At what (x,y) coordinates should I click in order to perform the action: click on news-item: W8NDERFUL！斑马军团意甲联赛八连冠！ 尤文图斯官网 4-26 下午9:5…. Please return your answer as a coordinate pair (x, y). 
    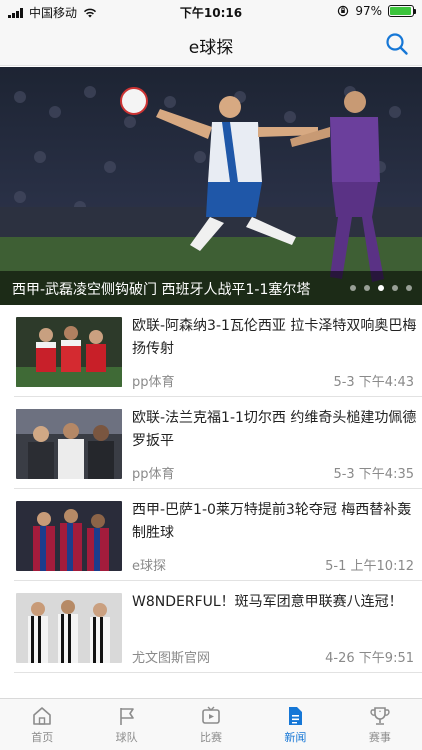
    Looking at the image, I should click on (218, 627).